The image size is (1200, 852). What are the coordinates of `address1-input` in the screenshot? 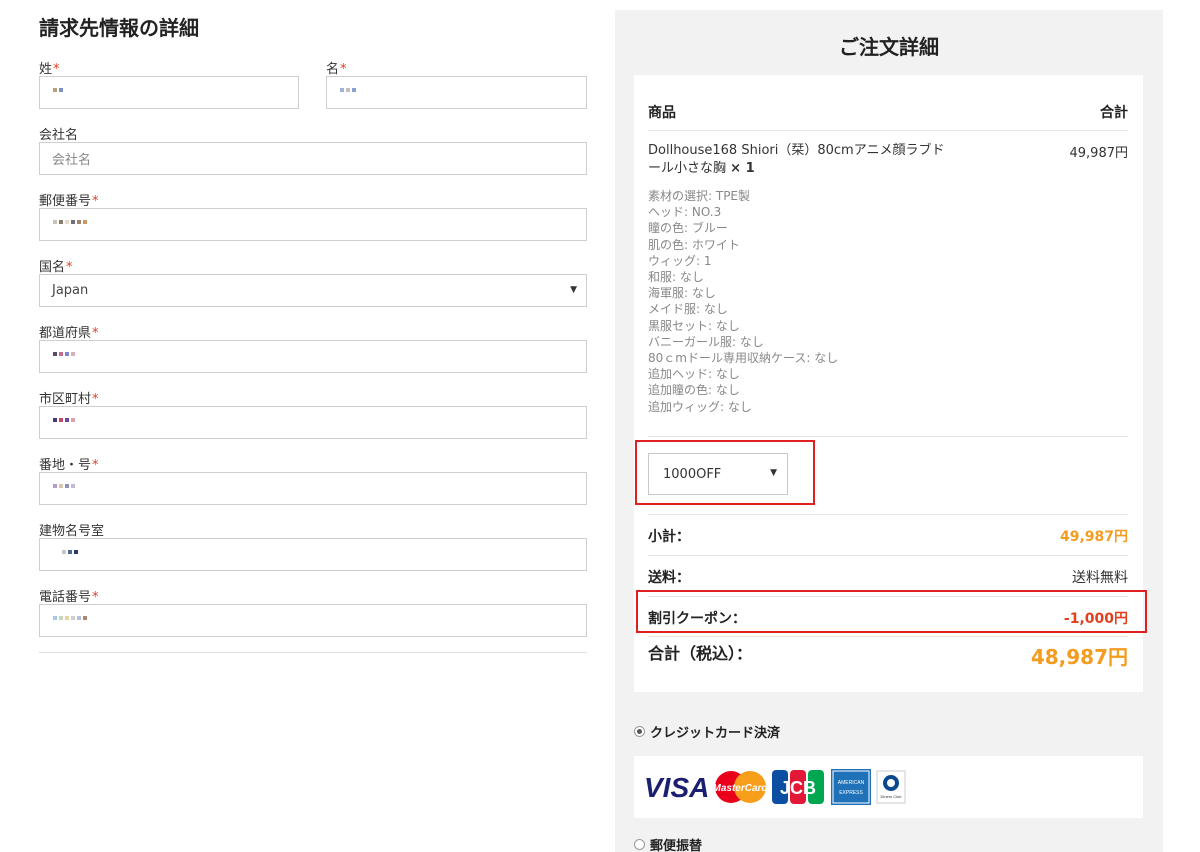 It's located at (313, 488).